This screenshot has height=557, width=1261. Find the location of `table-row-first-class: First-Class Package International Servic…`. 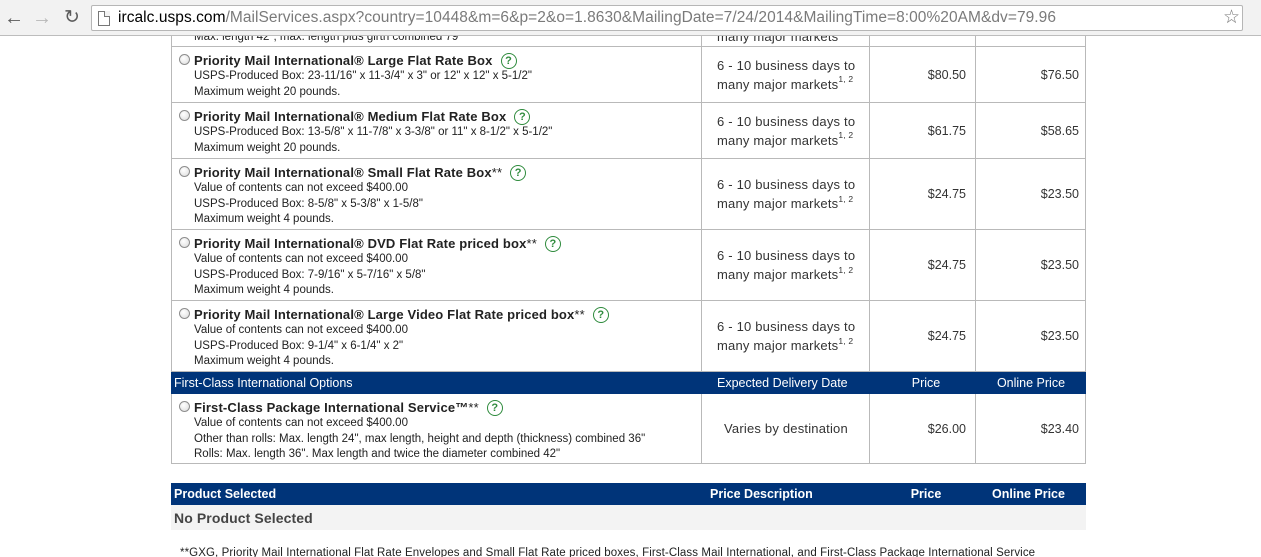

table-row-first-class: First-Class Package International Servic… is located at coordinates (628, 429).